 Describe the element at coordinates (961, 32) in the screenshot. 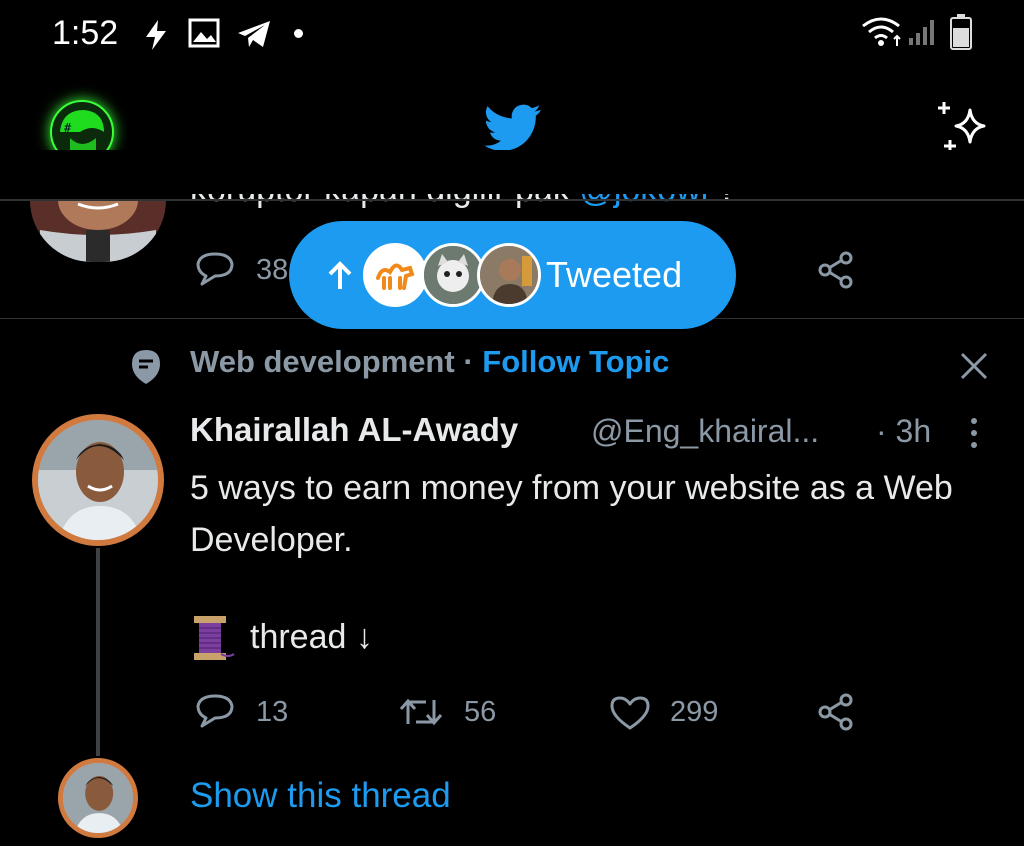

I see `battery-icon` at that location.